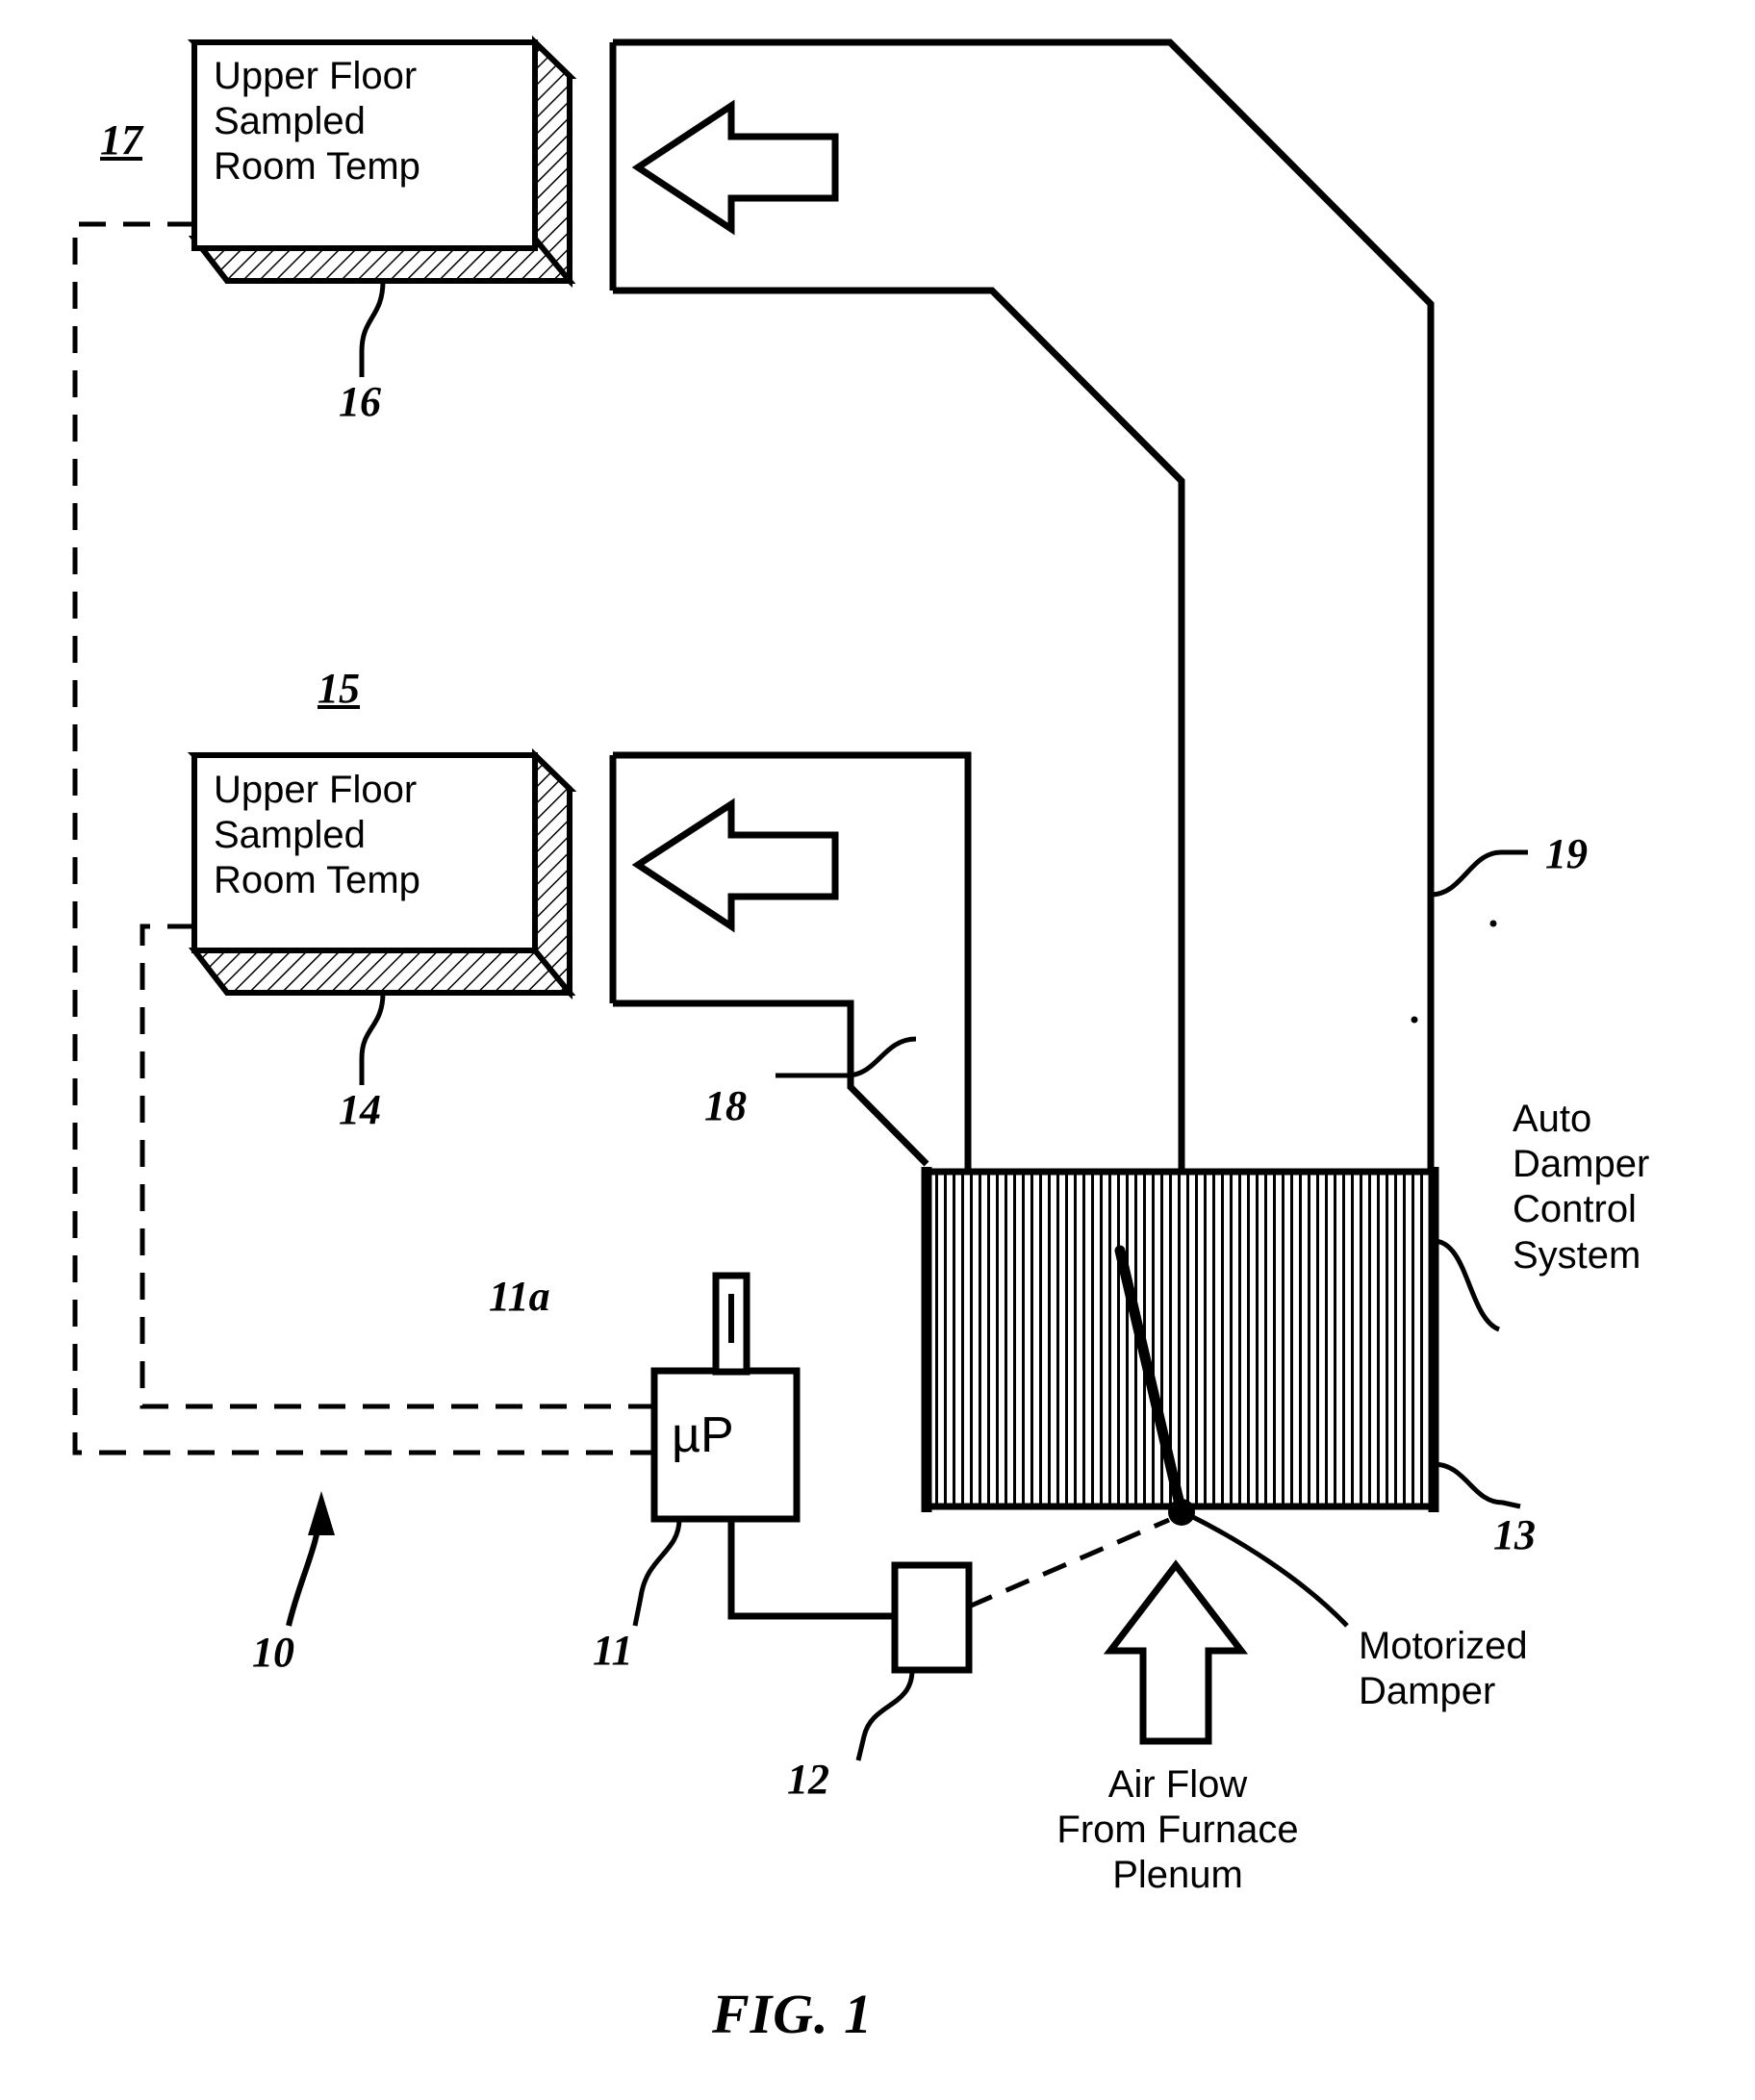  I want to click on overall-ref-arrow, so click(311, 1559).